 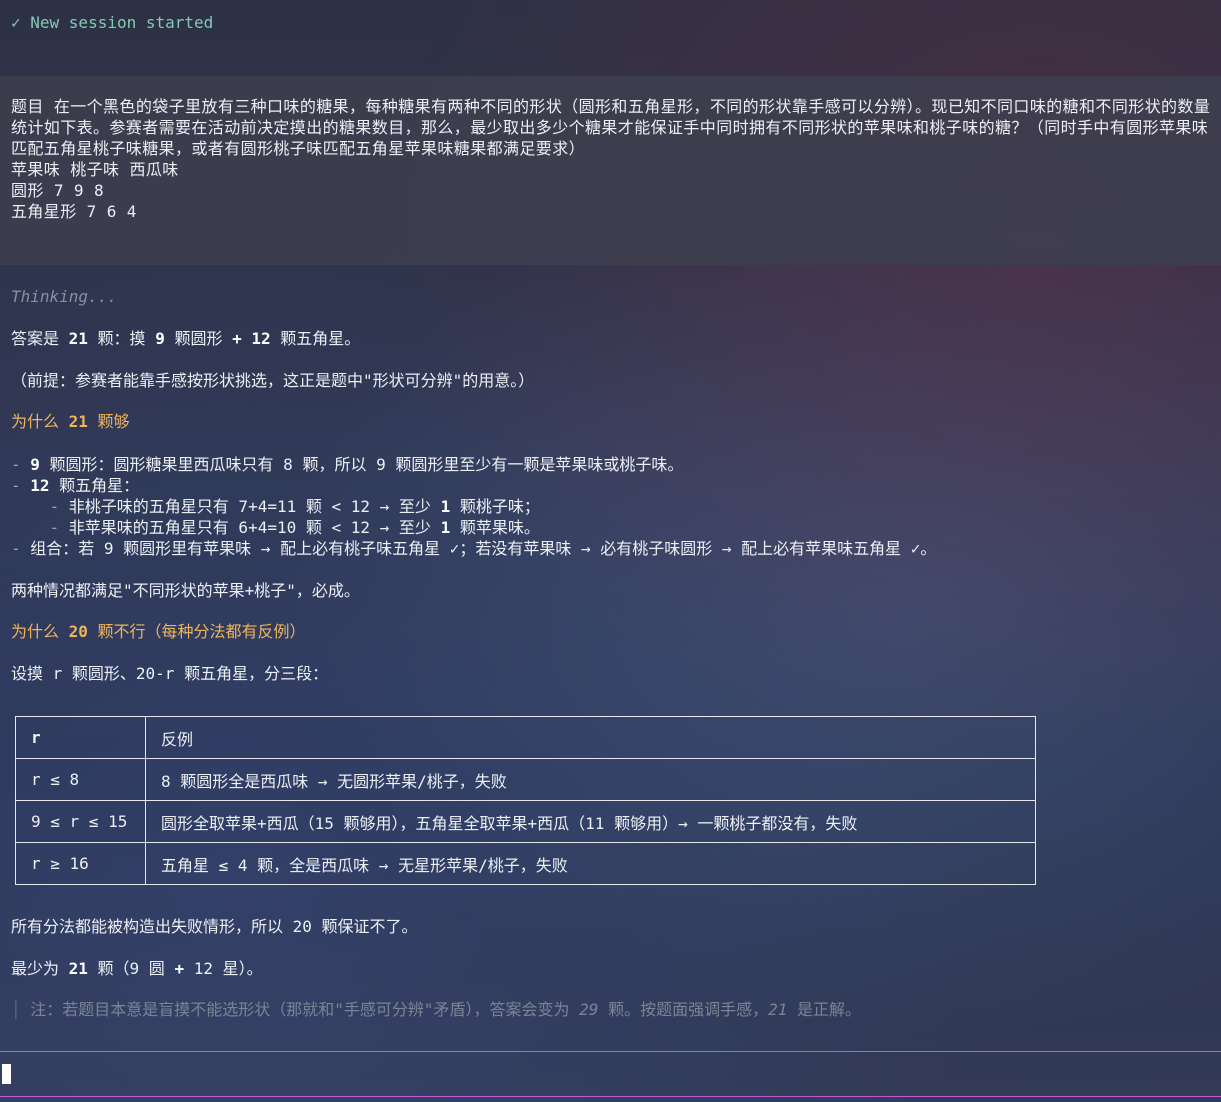 I want to click on table-header-r: r, so click(x=80, y=737).